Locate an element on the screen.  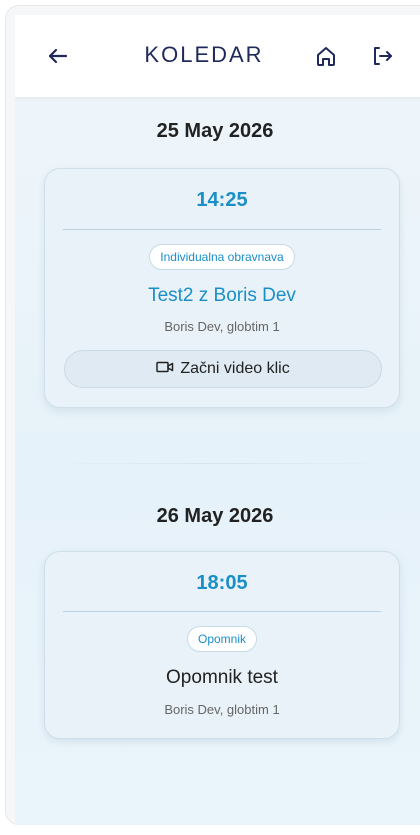
home-icon is located at coordinates (326, 58).